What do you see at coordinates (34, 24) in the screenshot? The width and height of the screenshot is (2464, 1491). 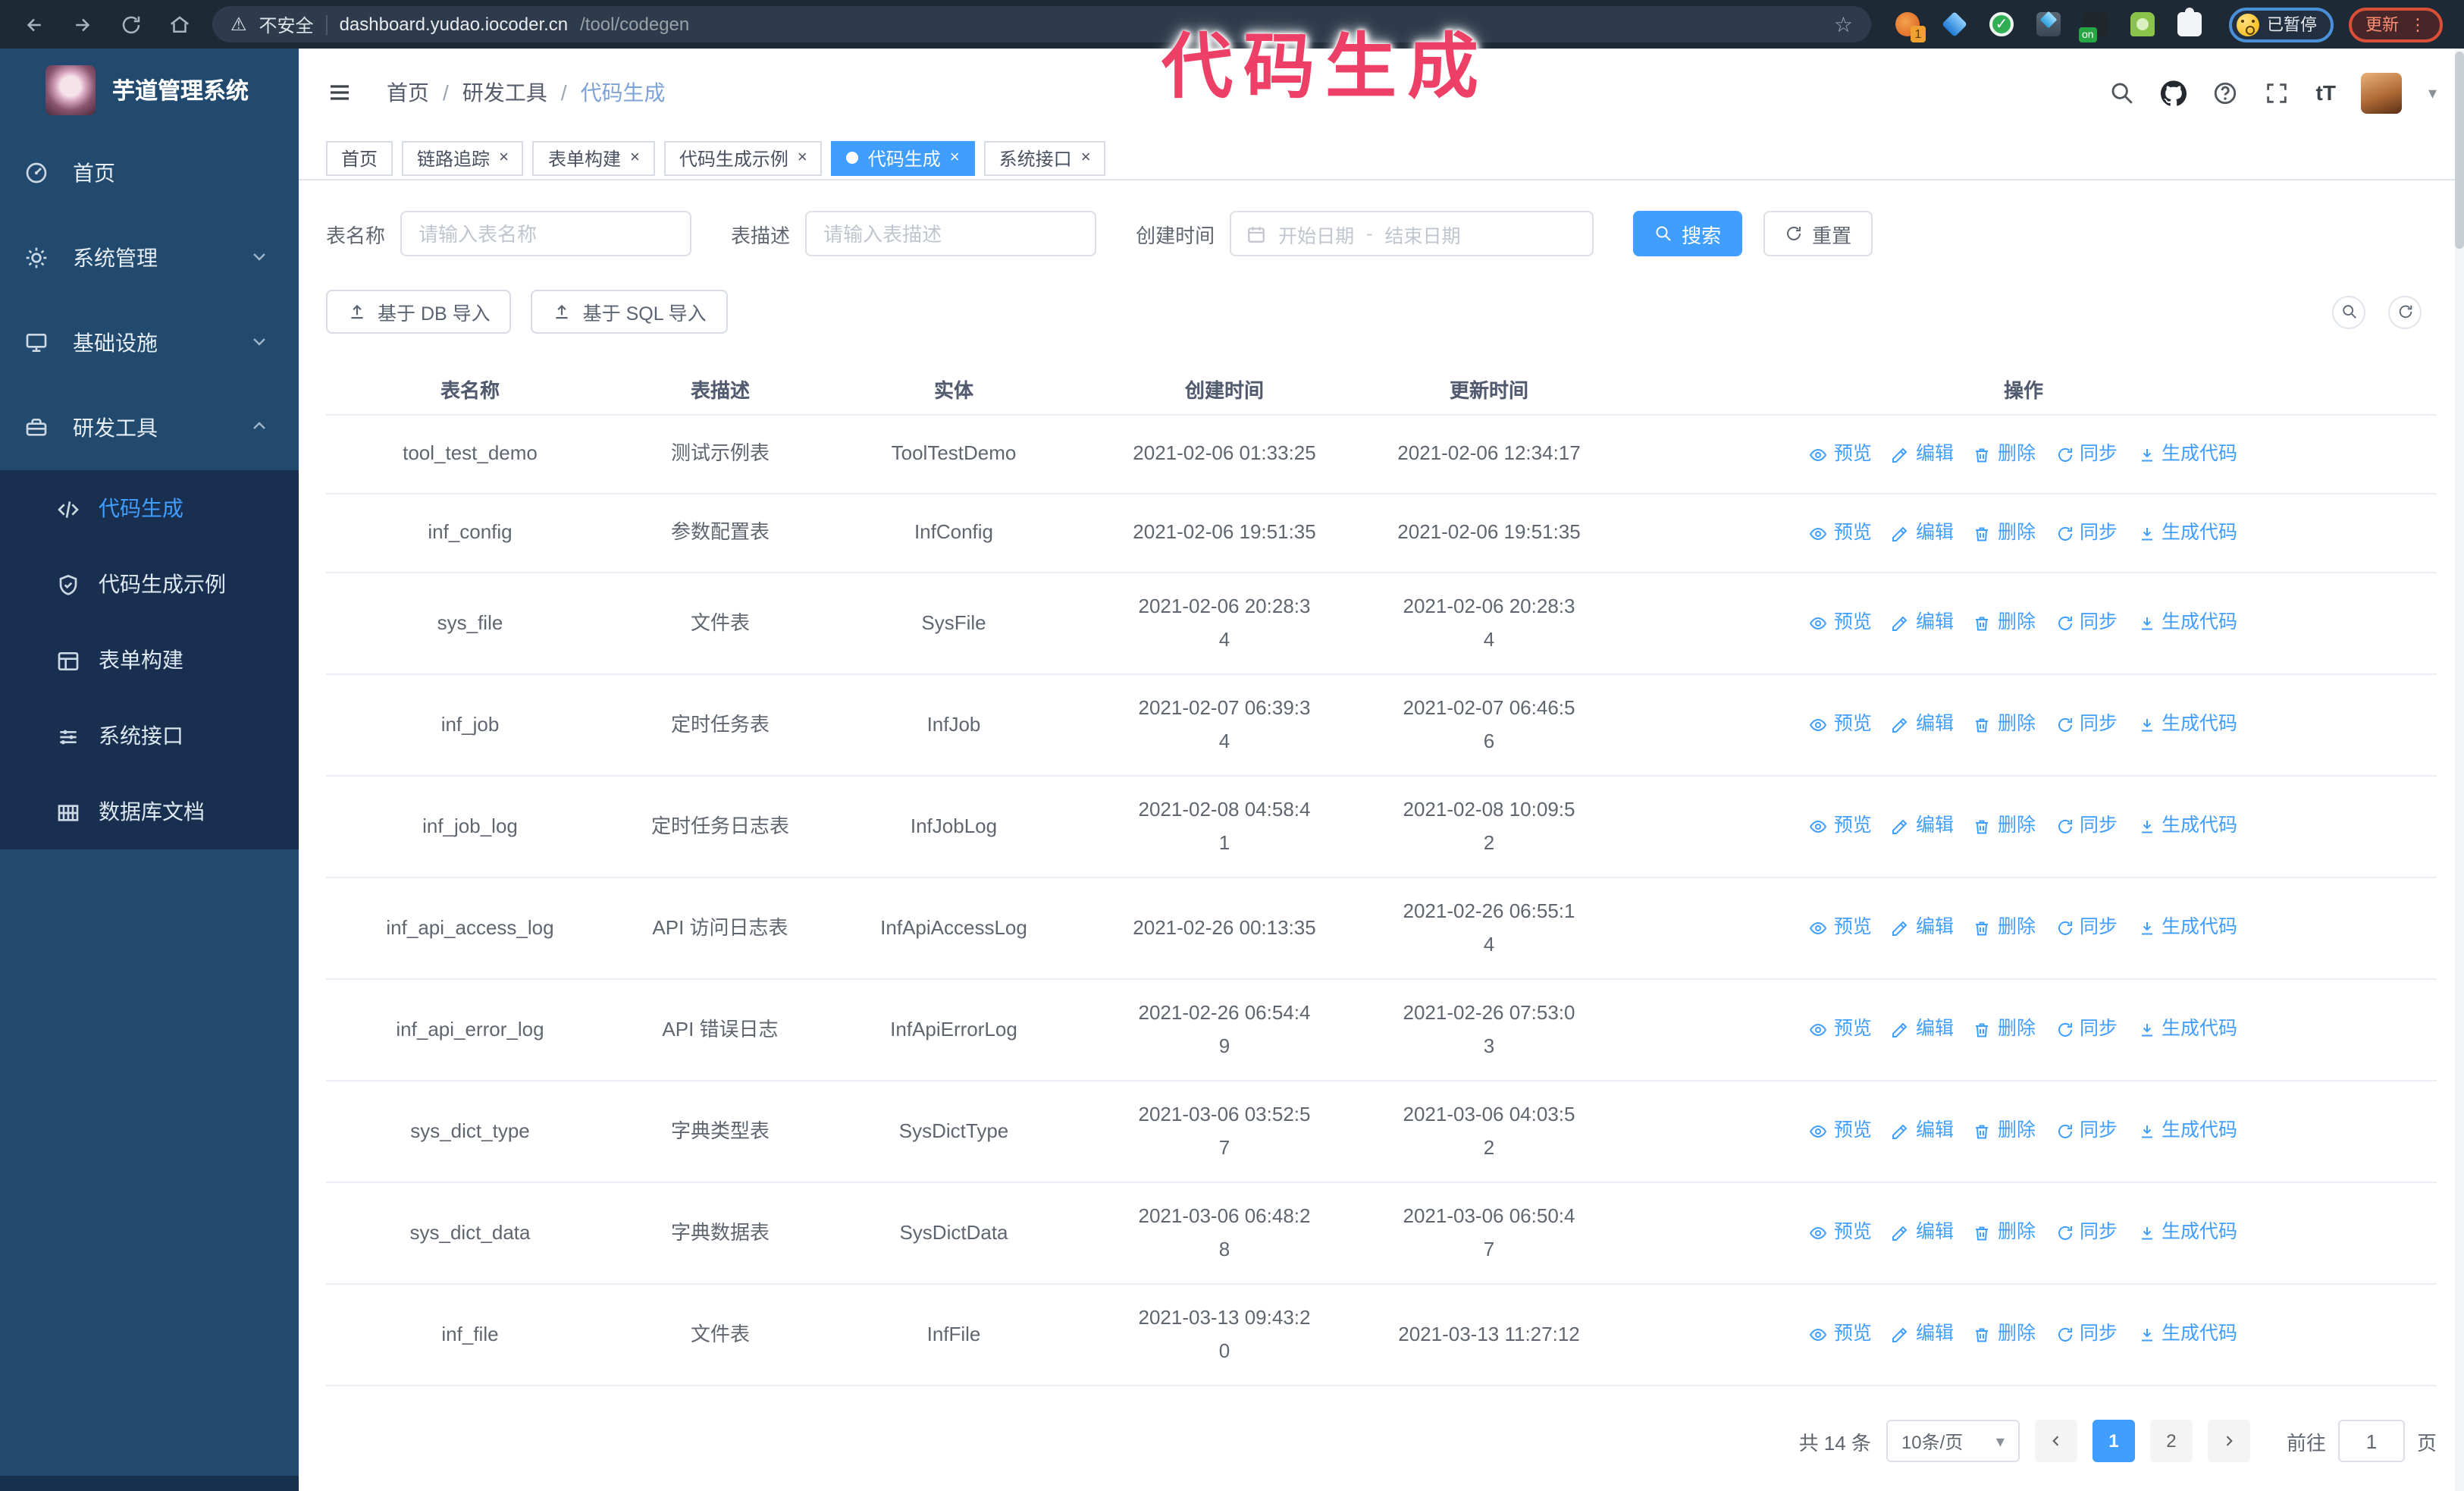 I see `browser-back-button` at bounding box center [34, 24].